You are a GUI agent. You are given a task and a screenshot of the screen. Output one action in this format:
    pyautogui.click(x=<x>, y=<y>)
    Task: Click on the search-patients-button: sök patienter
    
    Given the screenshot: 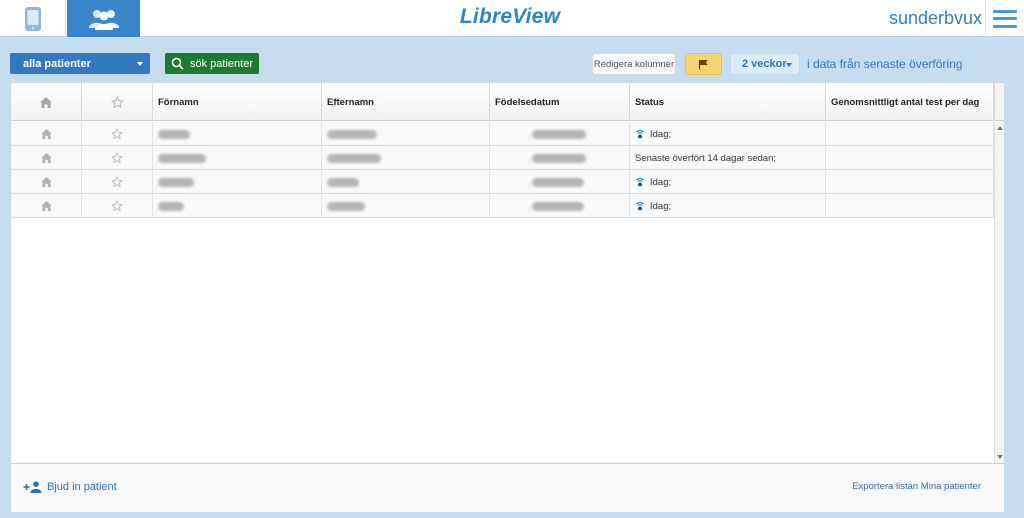 What is the action you would take?
    pyautogui.click(x=212, y=63)
    